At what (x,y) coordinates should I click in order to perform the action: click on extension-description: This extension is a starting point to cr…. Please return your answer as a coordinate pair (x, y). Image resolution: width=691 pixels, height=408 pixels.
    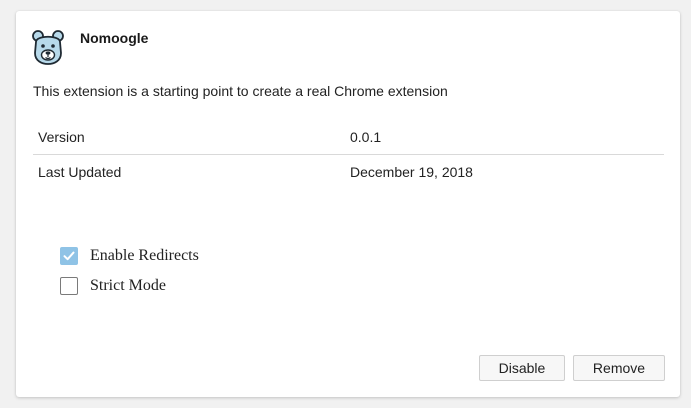
    Looking at the image, I should click on (240, 91).